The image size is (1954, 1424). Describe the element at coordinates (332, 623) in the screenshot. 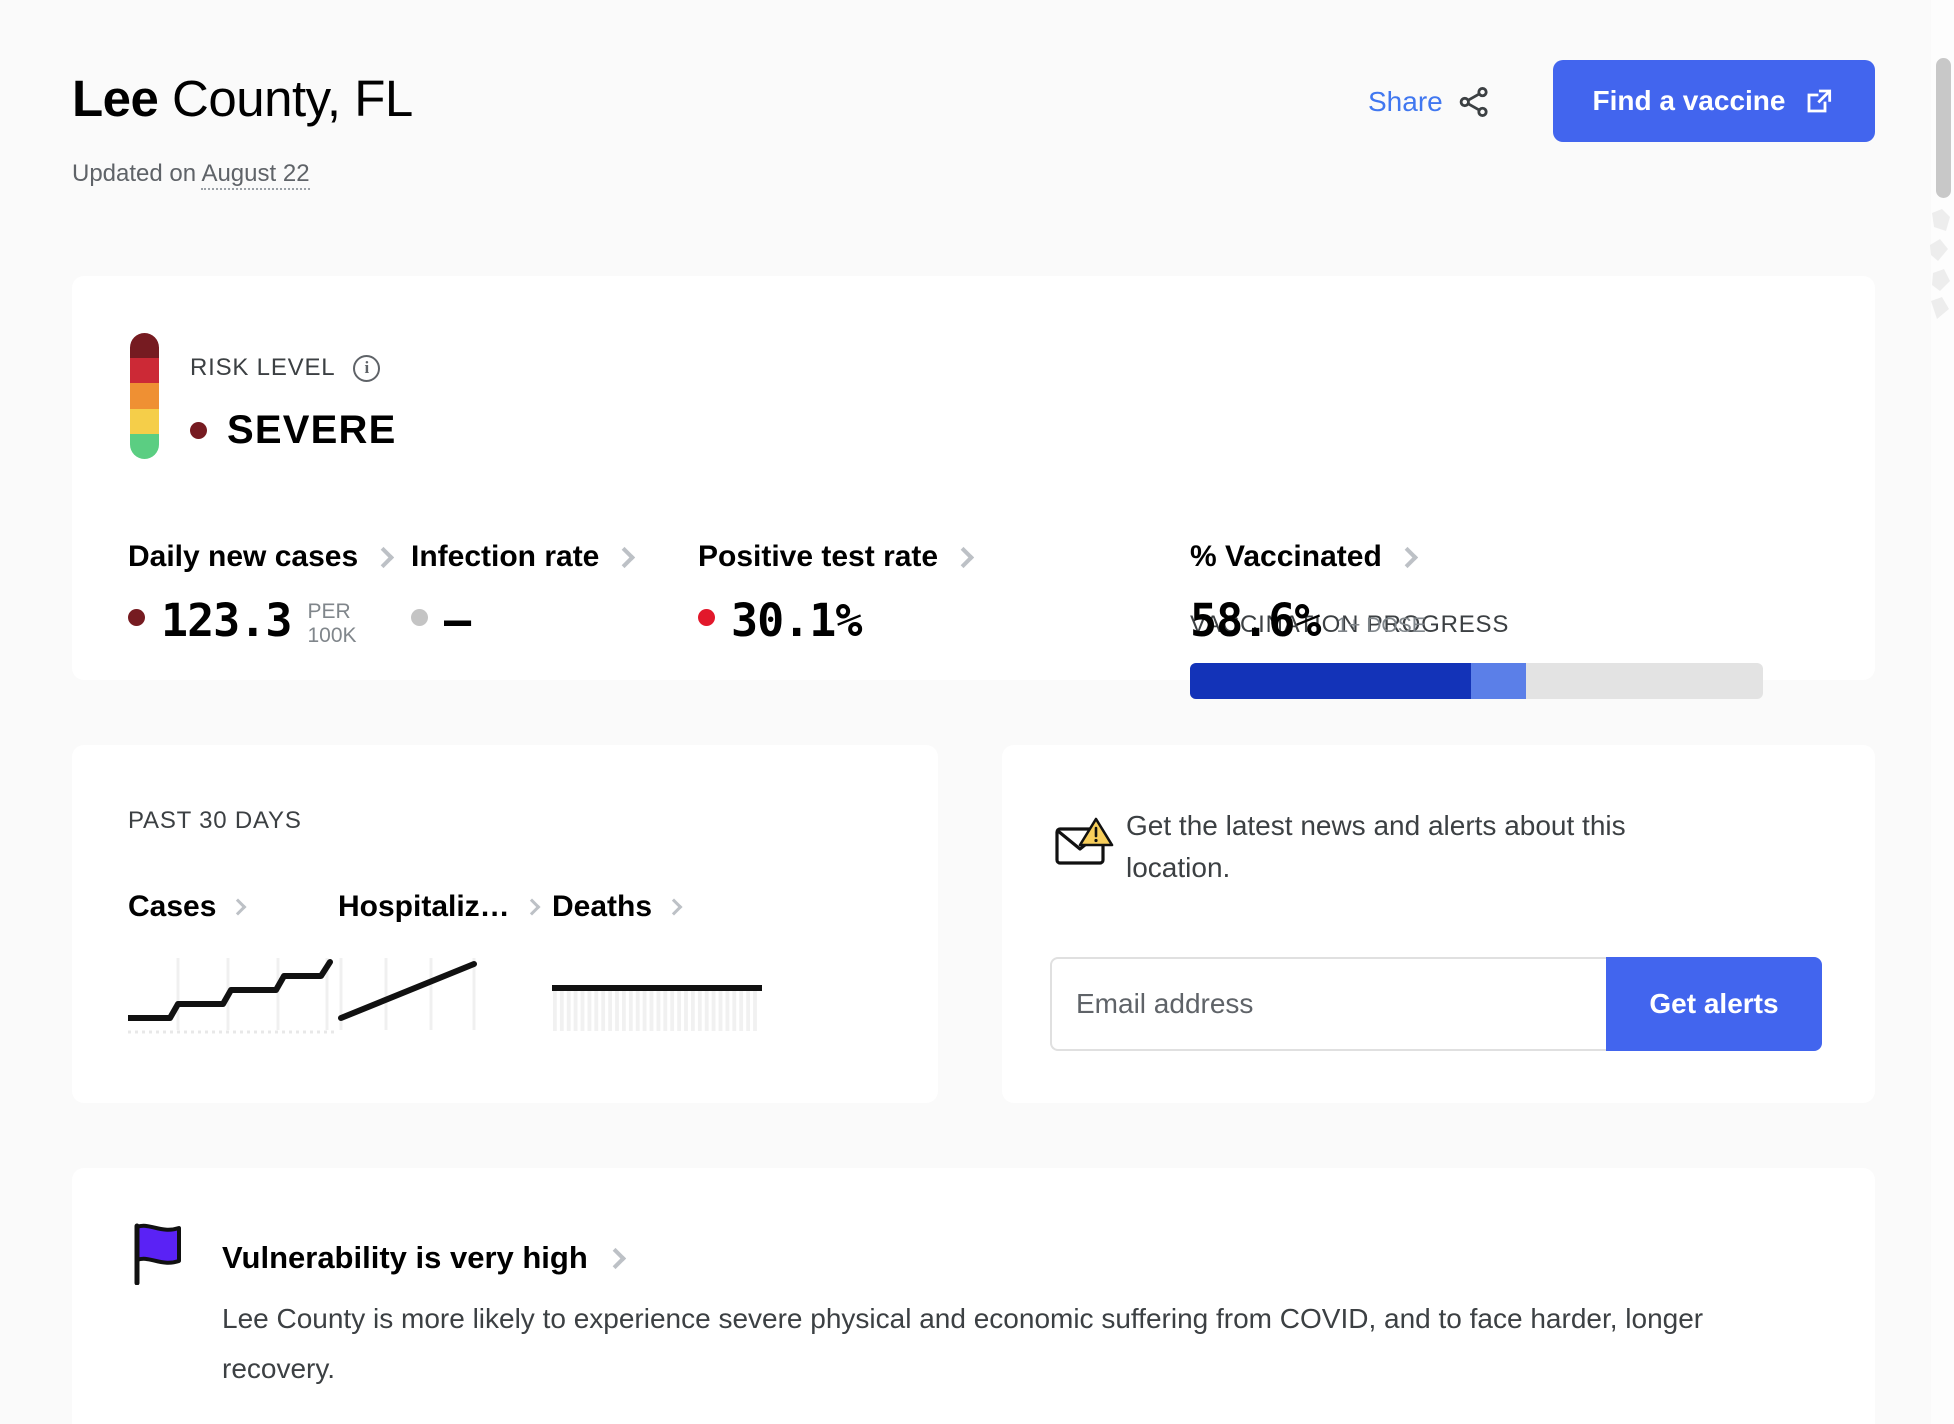

I see `metric-daily-new-cases-unit: PER 100K` at that location.